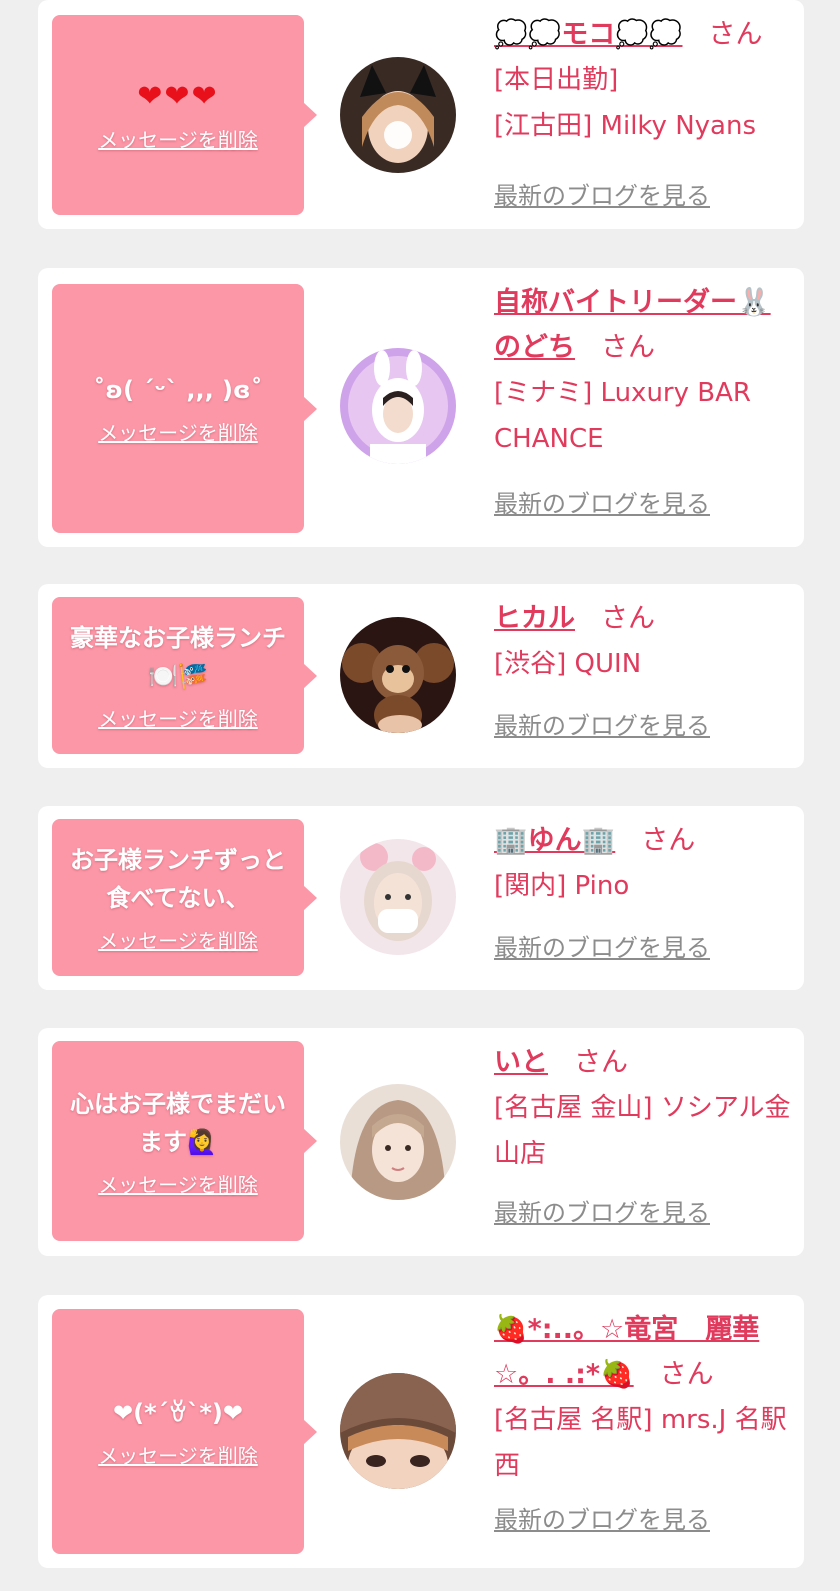 Image resolution: width=840 pixels, height=1591 pixels. I want to click on name-line: 自称バイトリーダー🐰のどち さん, so click(644, 325).